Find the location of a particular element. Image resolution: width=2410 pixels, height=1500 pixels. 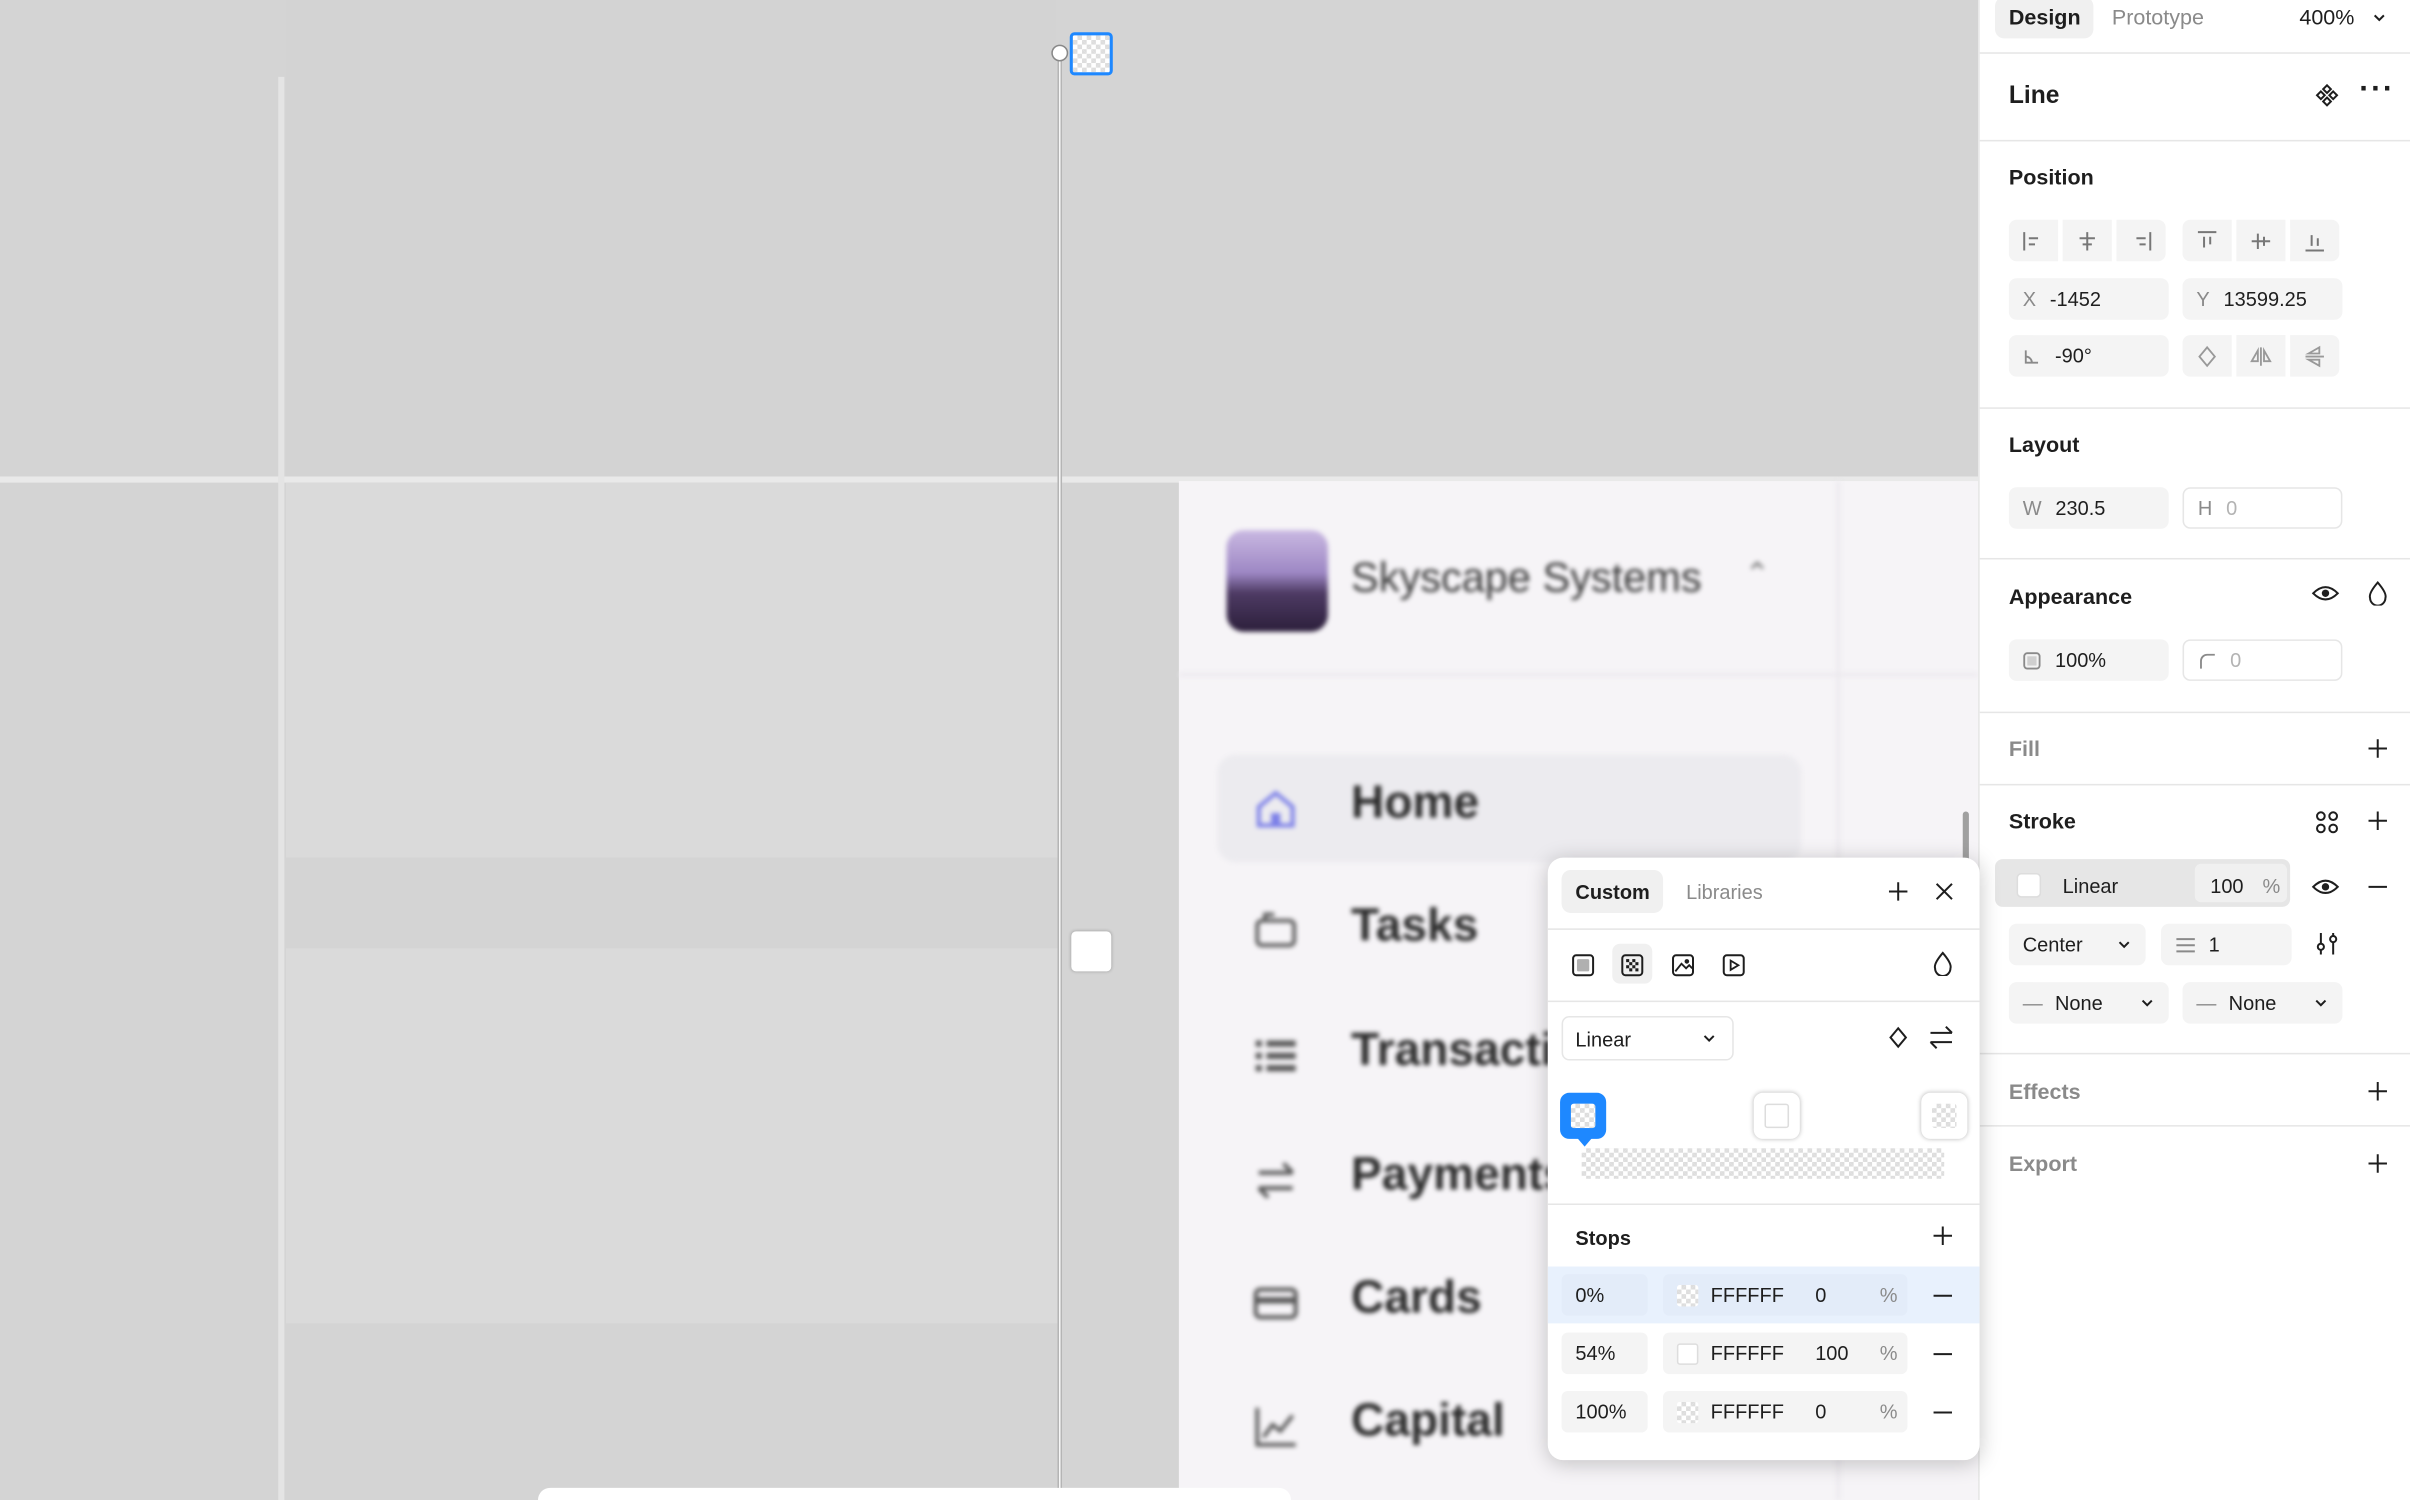

remove-stroke-icon is located at coordinates (2378, 887).